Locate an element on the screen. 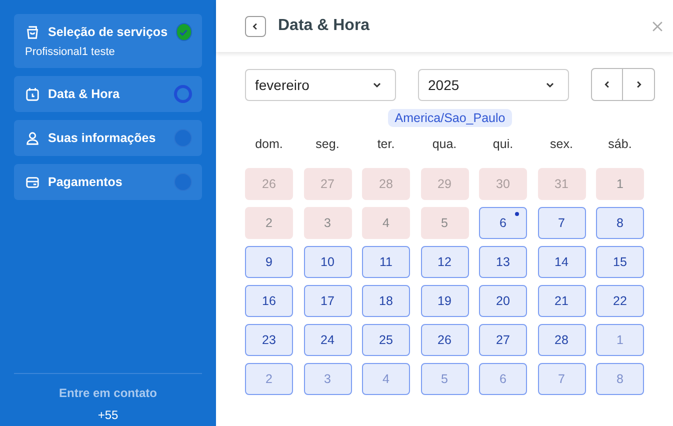 The height and width of the screenshot is (426, 673). day-button: 15 is located at coordinates (620, 262).